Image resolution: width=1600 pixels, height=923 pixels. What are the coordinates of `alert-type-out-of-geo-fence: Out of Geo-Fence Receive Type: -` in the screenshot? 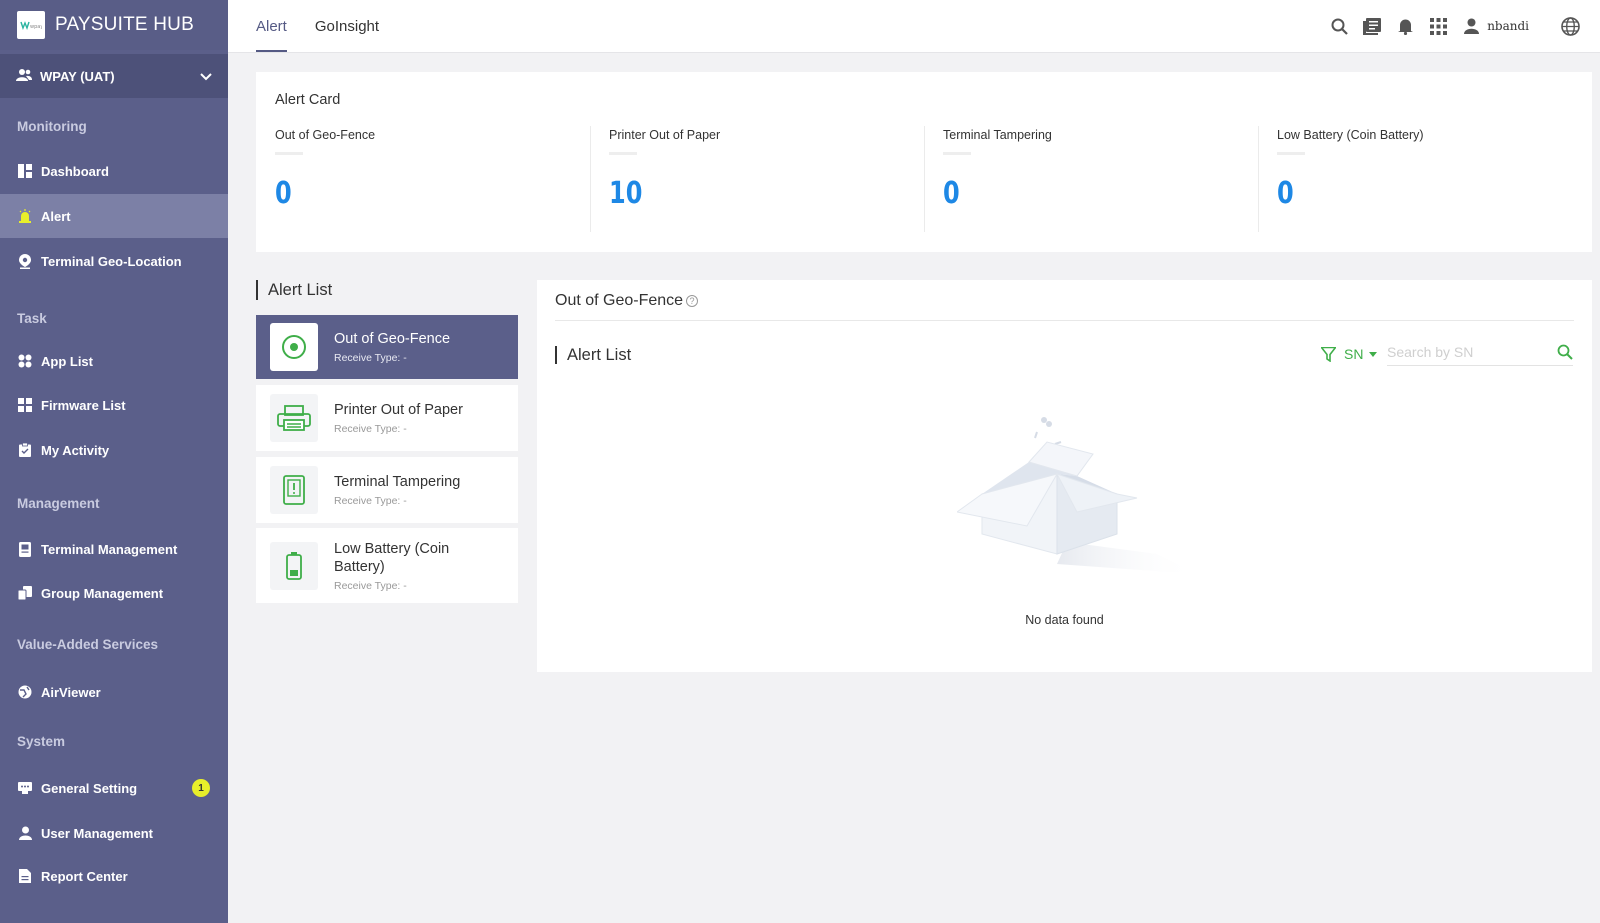 It's located at (387, 347).